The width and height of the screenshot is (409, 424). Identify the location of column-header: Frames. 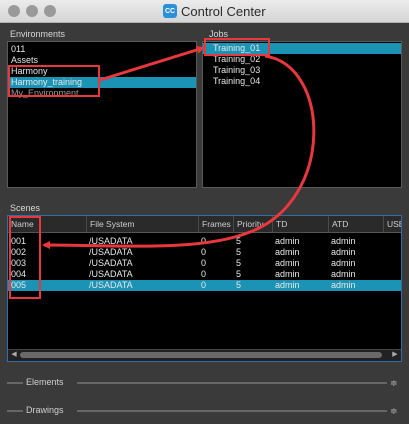
(215, 224).